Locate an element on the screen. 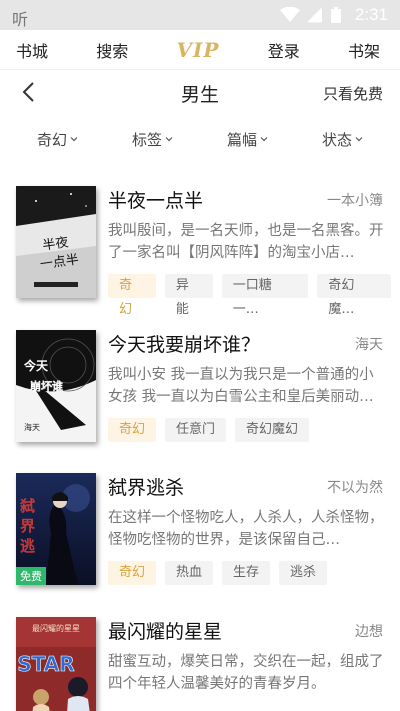  tag-list: 奇幻 热血 生存 逃杀 is located at coordinates (222, 573).